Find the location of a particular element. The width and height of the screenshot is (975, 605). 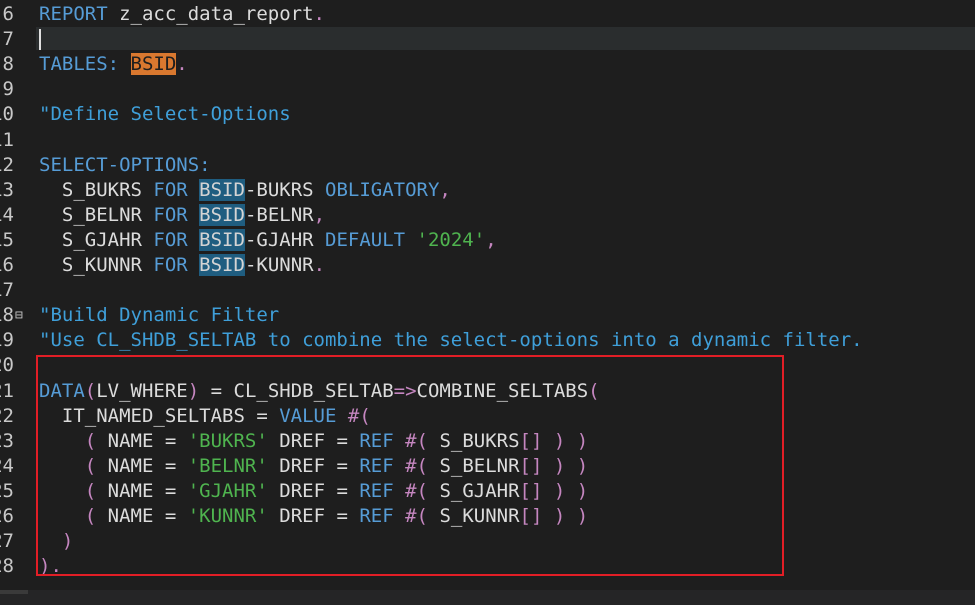

line-number: 23 is located at coordinates (7, 440).